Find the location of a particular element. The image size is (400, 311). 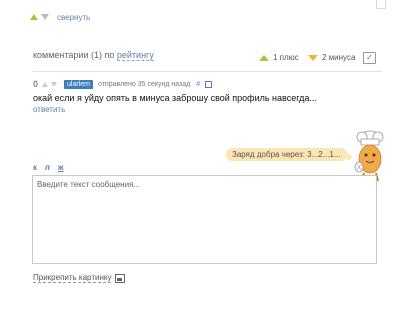

minus-votes-label: 2 минуса is located at coordinates (339, 57).